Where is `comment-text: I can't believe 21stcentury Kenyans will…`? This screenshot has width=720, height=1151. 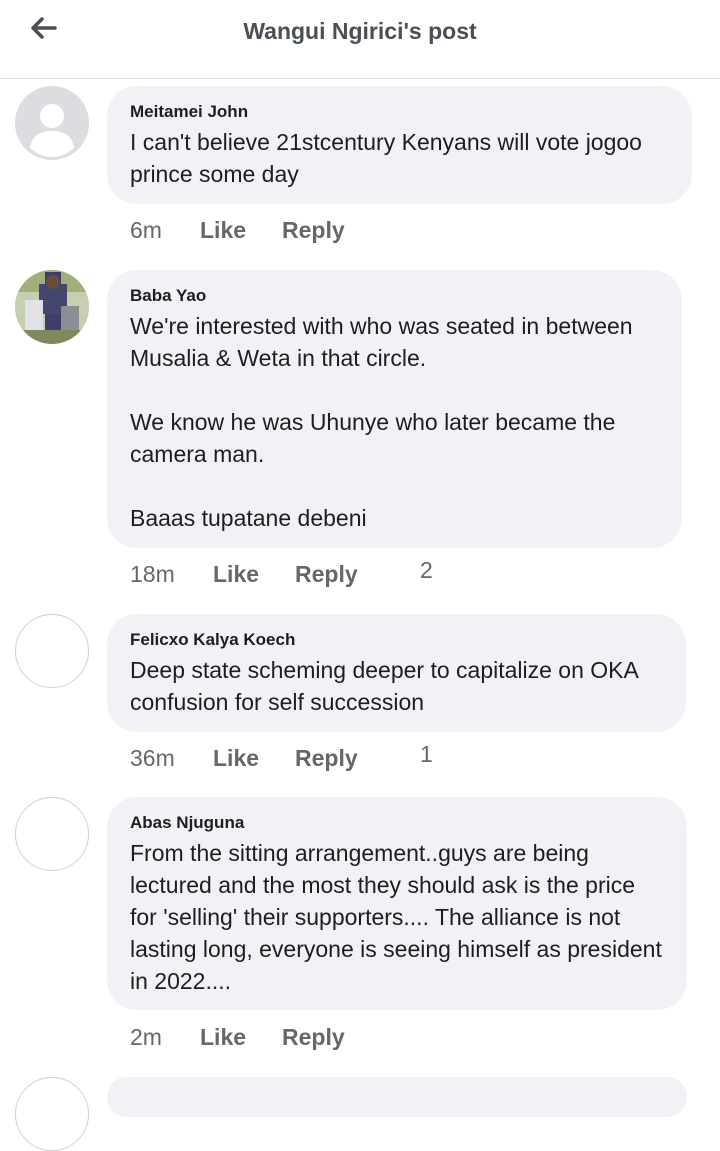
comment-text: I can't believe 21stcentury Kenyans will… is located at coordinates (386, 158).